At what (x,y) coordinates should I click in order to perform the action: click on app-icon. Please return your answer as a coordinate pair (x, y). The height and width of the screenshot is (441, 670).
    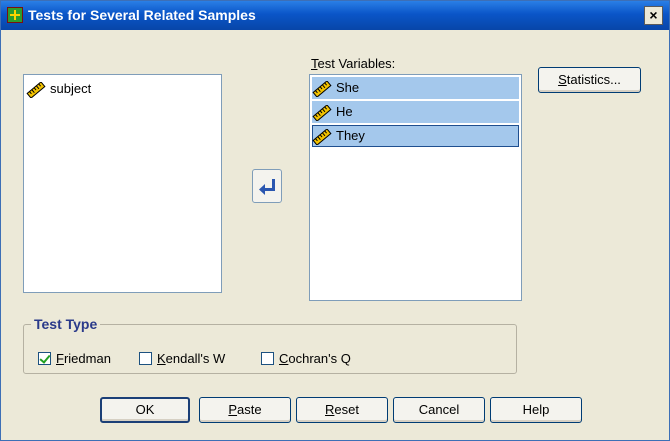
    Looking at the image, I should click on (15, 15).